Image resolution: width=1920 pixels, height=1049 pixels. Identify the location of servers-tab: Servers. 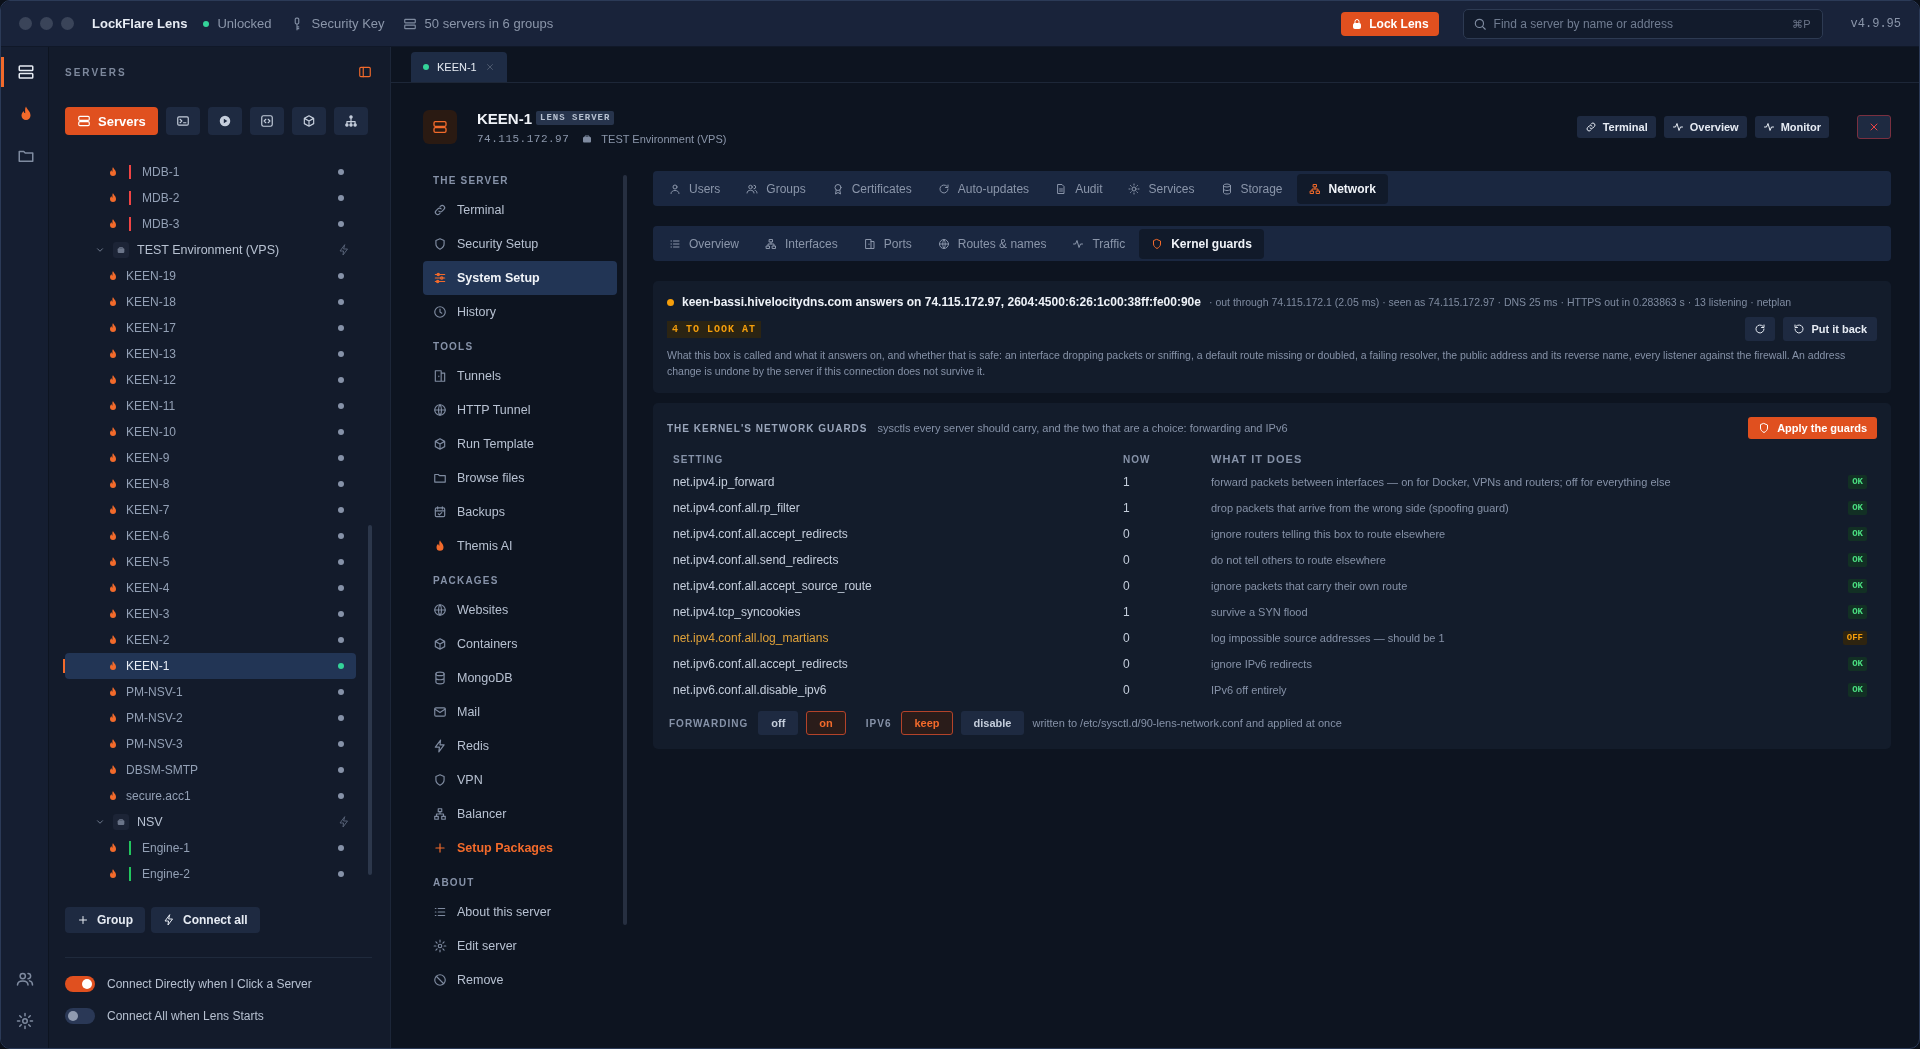
(111, 121).